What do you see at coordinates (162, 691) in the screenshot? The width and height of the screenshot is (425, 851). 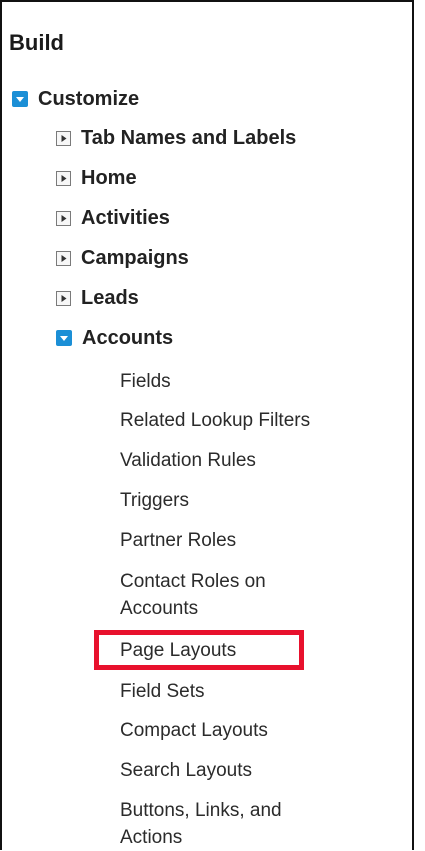 I see `link-field-sets: Field Sets` at bounding box center [162, 691].